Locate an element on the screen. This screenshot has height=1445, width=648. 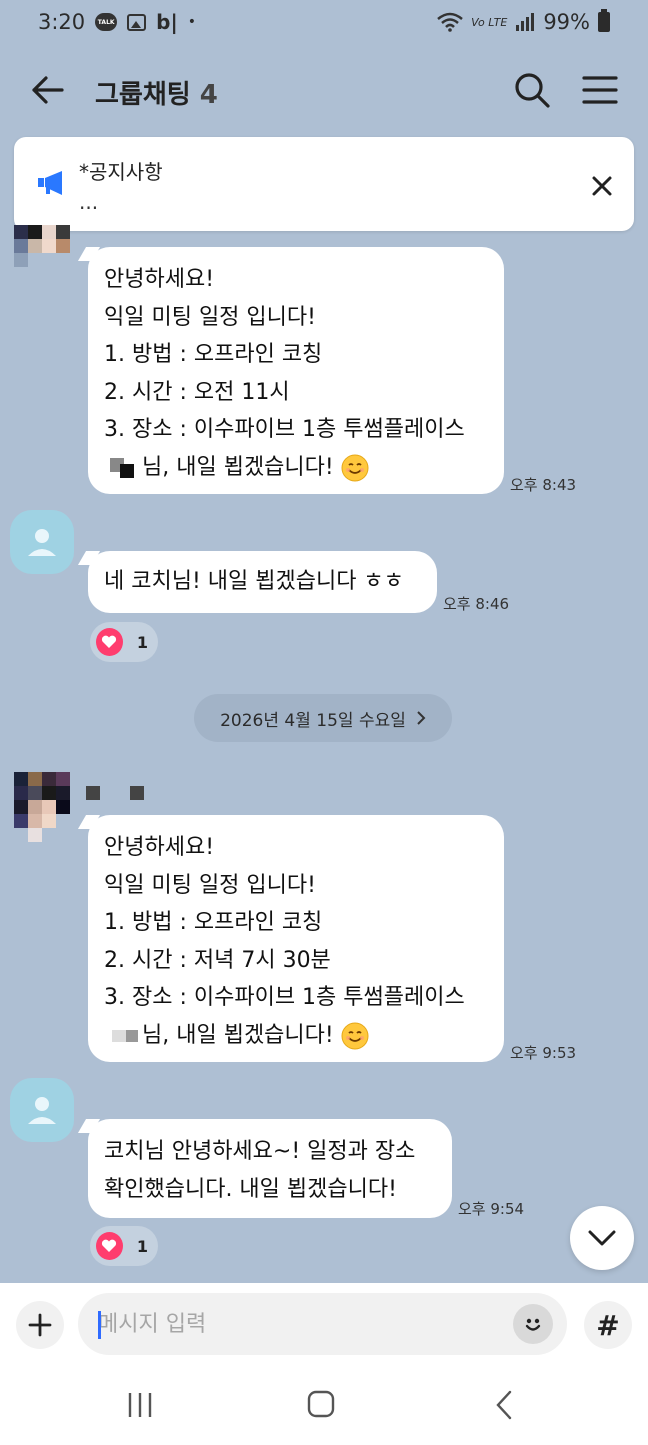
message-time: 오후 9:54 is located at coordinates (491, 1209).